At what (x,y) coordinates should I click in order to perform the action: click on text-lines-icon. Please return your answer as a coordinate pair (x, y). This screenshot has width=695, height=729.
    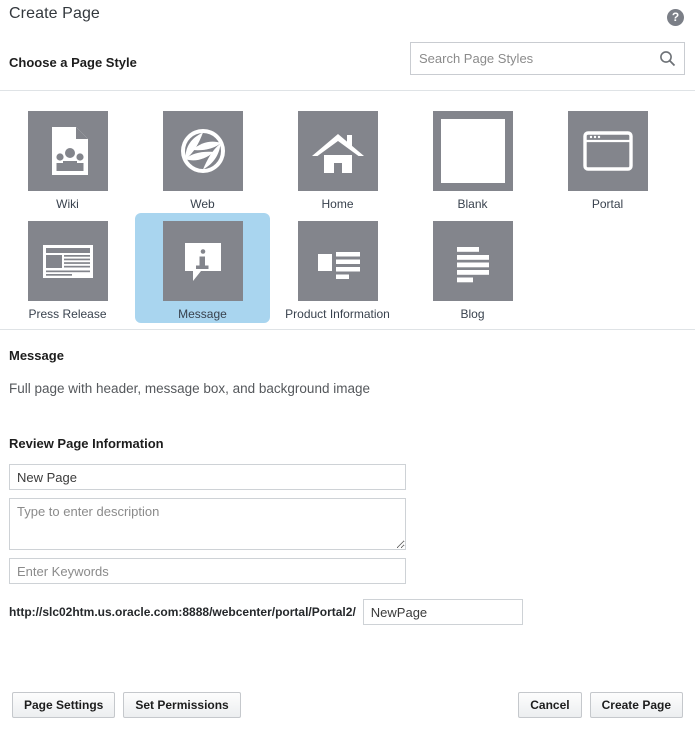
    Looking at the image, I should click on (472, 261).